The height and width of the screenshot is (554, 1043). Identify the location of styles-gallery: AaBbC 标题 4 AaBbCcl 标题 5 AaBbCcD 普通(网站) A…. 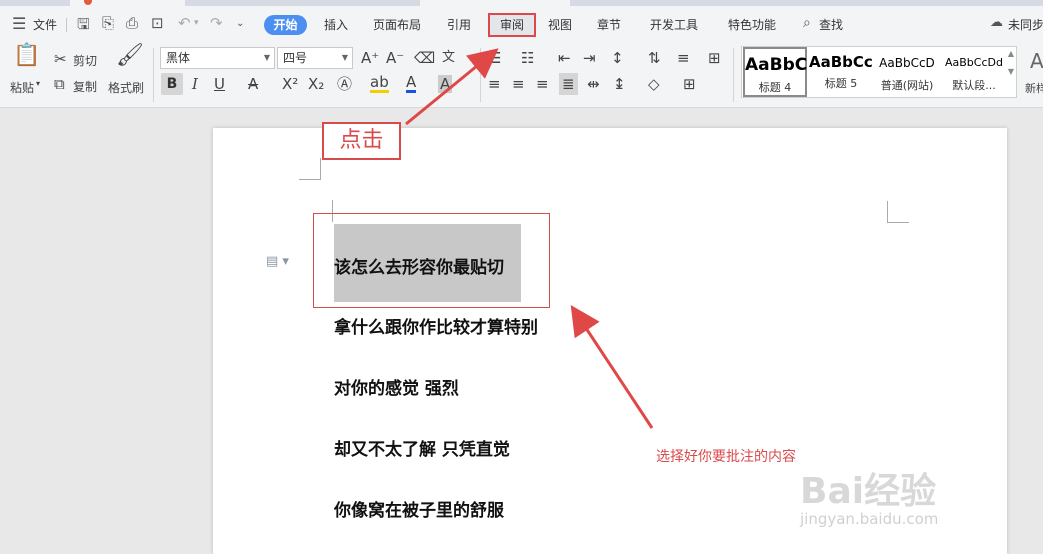
(879, 72).